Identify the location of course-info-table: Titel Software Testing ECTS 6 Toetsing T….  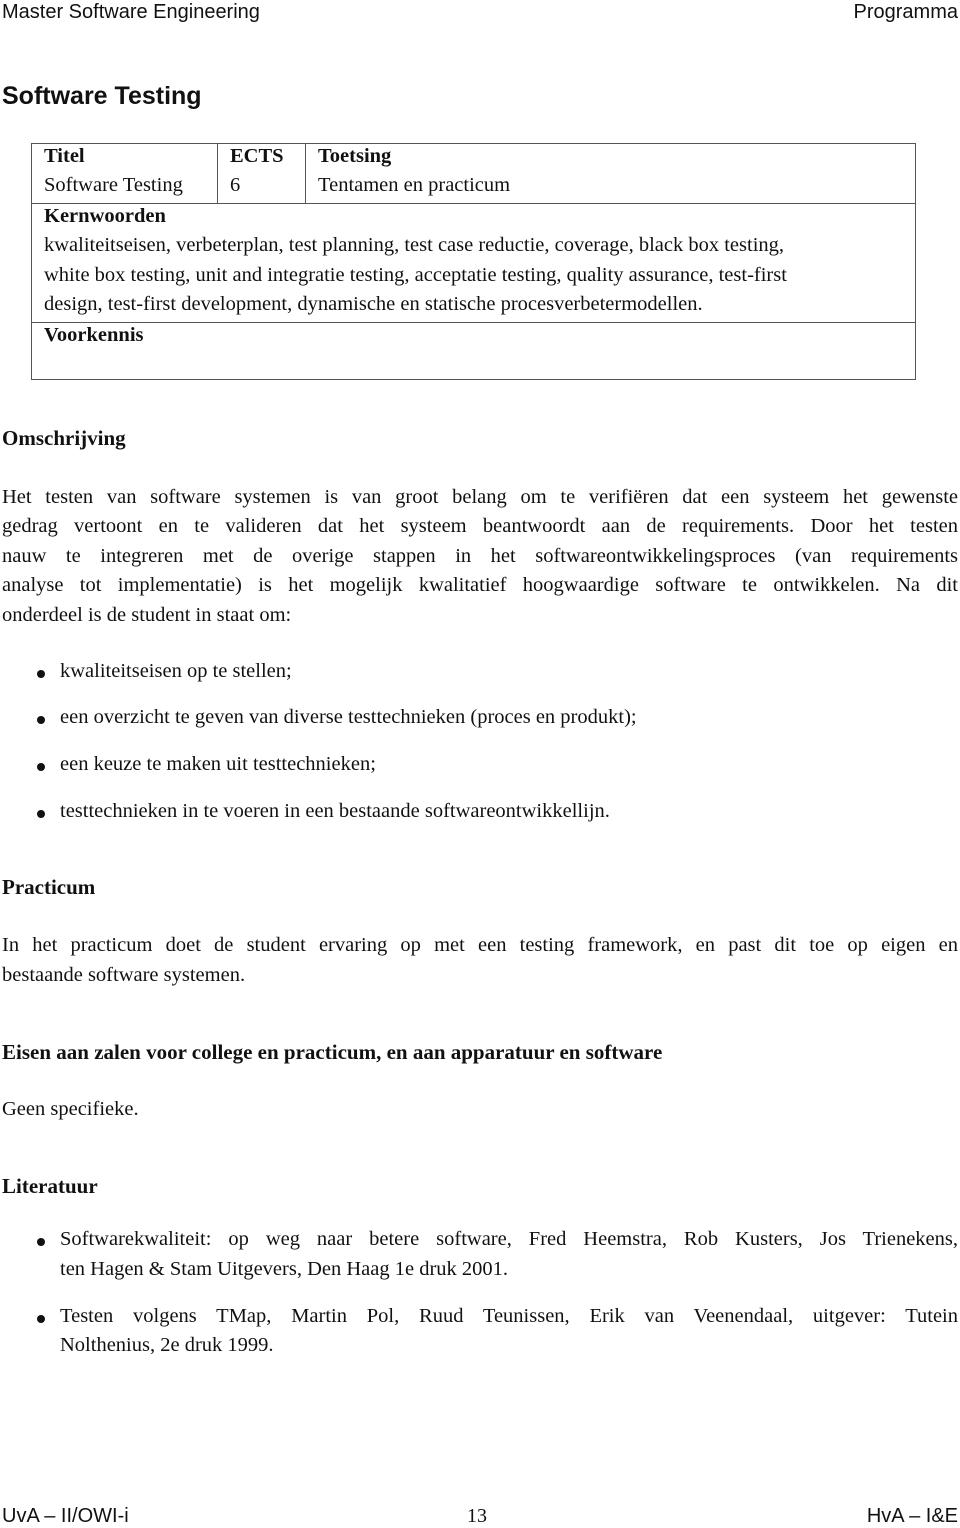
(473, 261).